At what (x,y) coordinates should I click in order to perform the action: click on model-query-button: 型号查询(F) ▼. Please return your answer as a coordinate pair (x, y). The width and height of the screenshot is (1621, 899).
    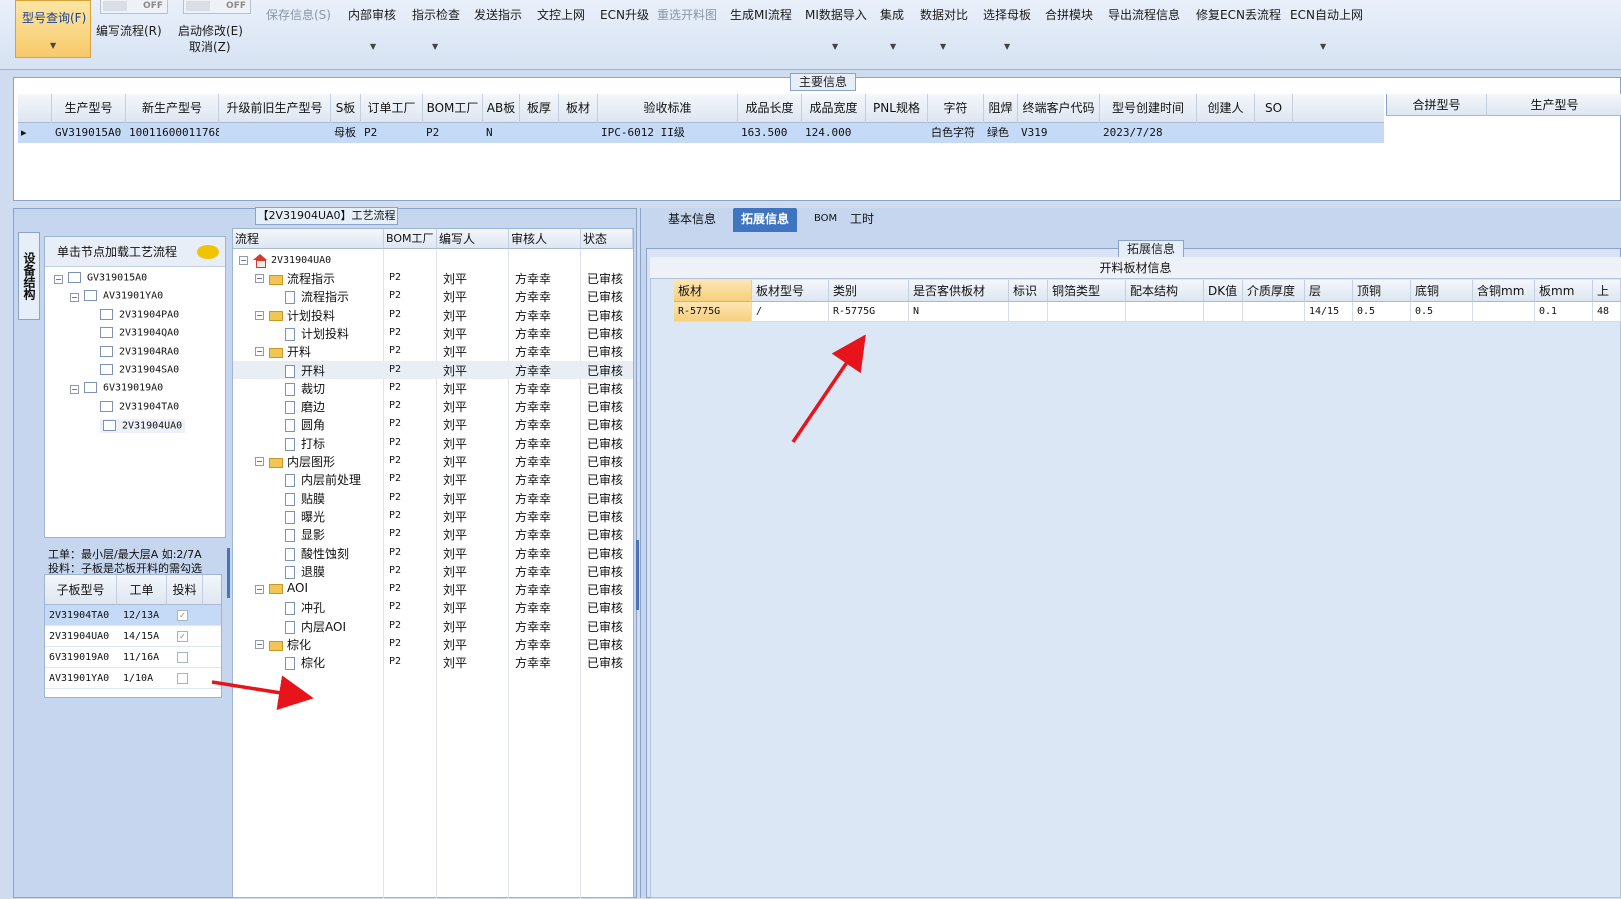
    Looking at the image, I should click on (53, 29).